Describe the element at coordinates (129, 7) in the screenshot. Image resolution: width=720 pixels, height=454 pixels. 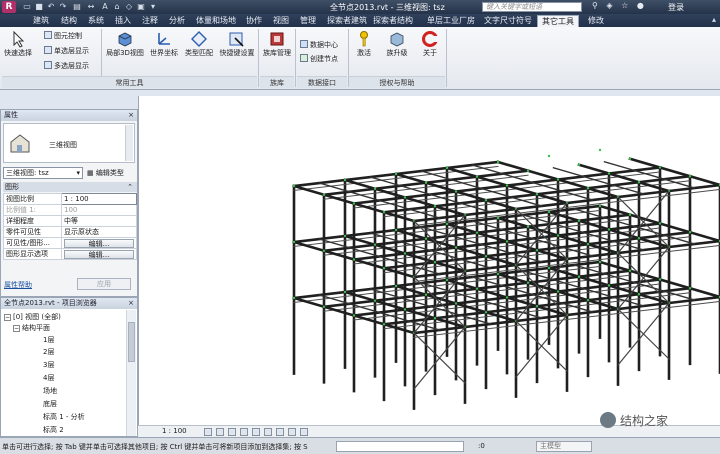
I see `section-icon: ◇` at that location.